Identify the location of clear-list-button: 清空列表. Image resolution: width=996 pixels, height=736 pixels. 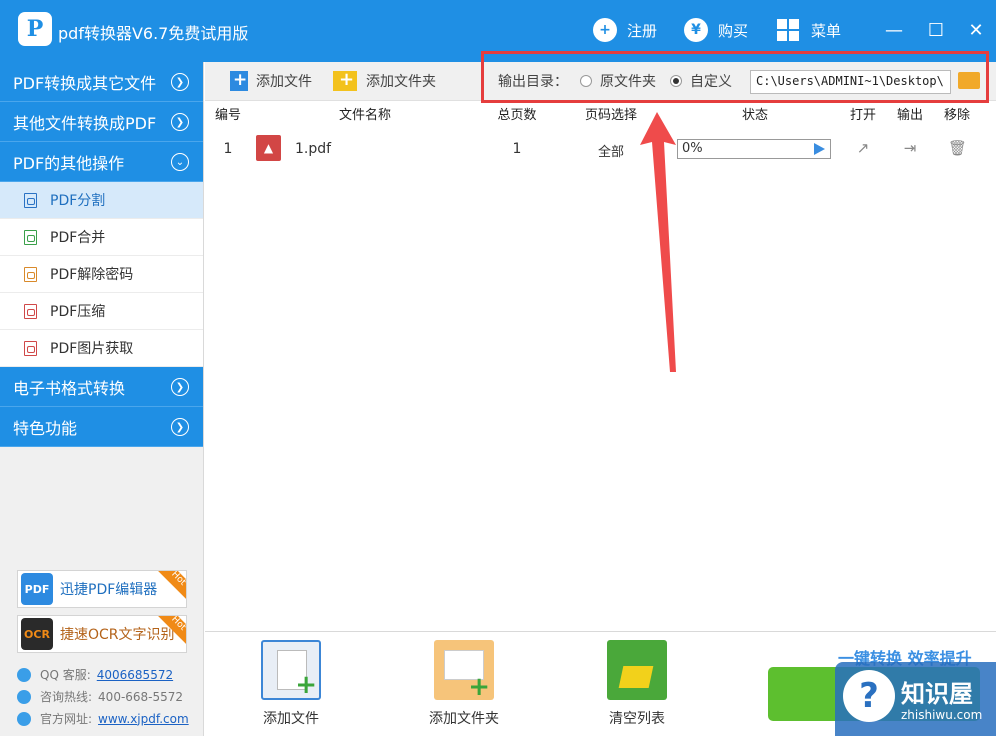
(637, 684).